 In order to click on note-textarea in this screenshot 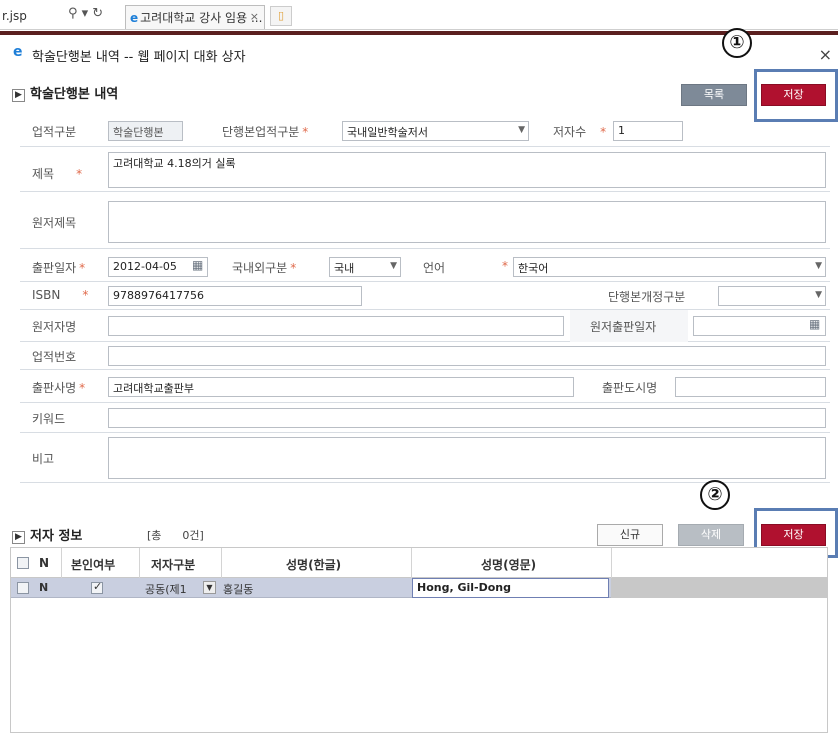, I will do `click(467, 458)`.